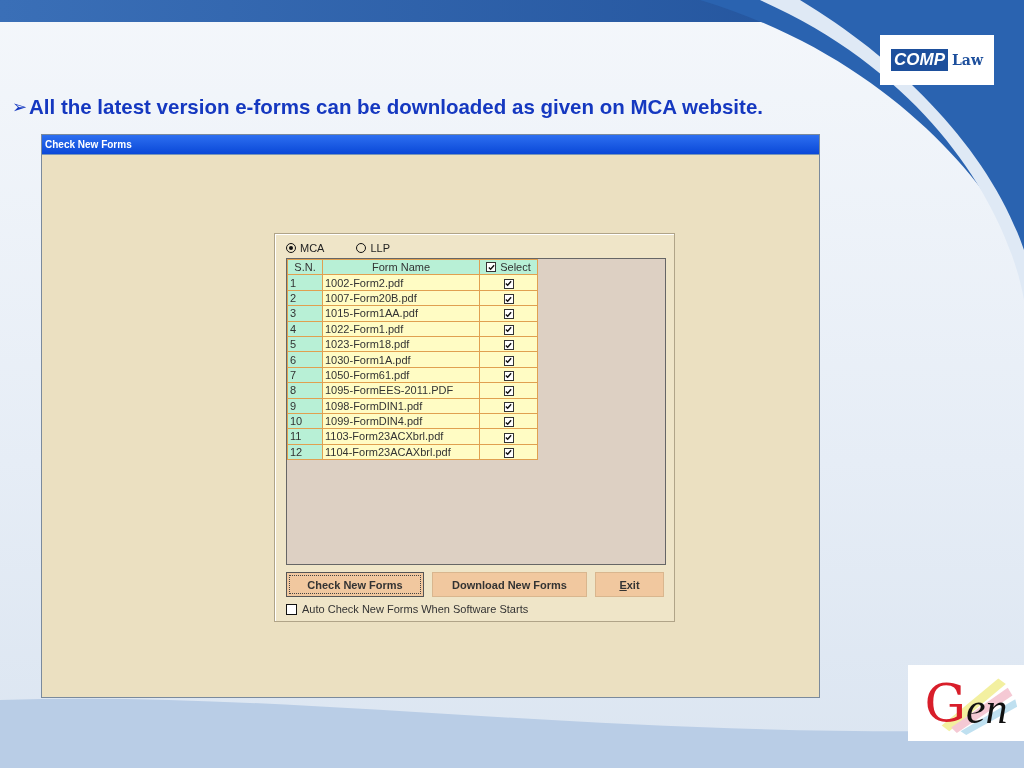 The height and width of the screenshot is (768, 1024). What do you see at coordinates (919, 60) in the screenshot?
I see `logo-text: COMP` at bounding box center [919, 60].